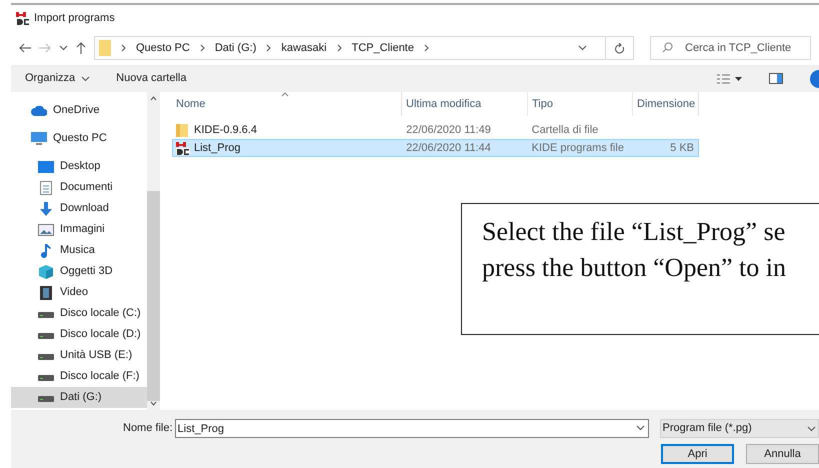  Describe the element at coordinates (619, 48) in the screenshot. I see `refresh-icon` at that location.